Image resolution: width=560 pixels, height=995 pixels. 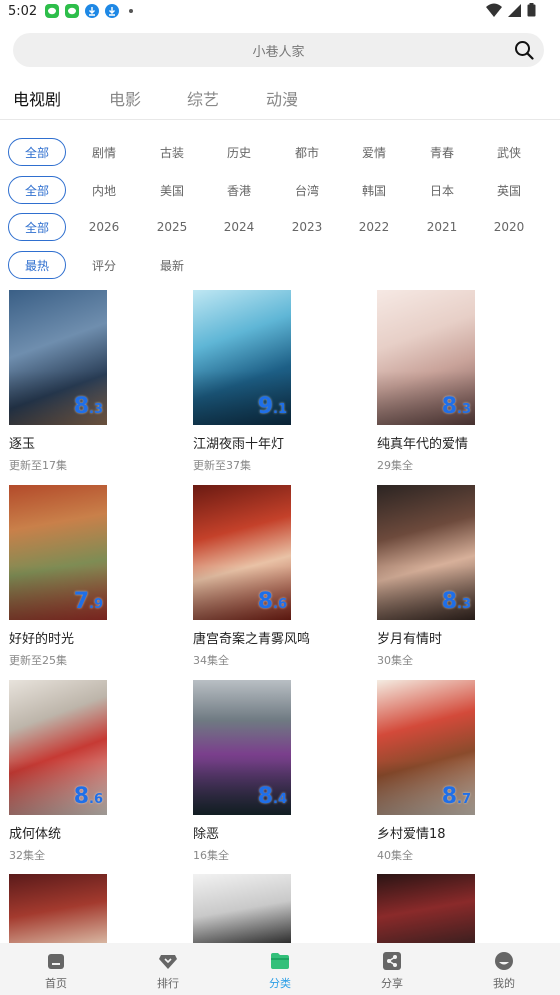 I want to click on tab-movies: 电影, so click(x=149, y=99).